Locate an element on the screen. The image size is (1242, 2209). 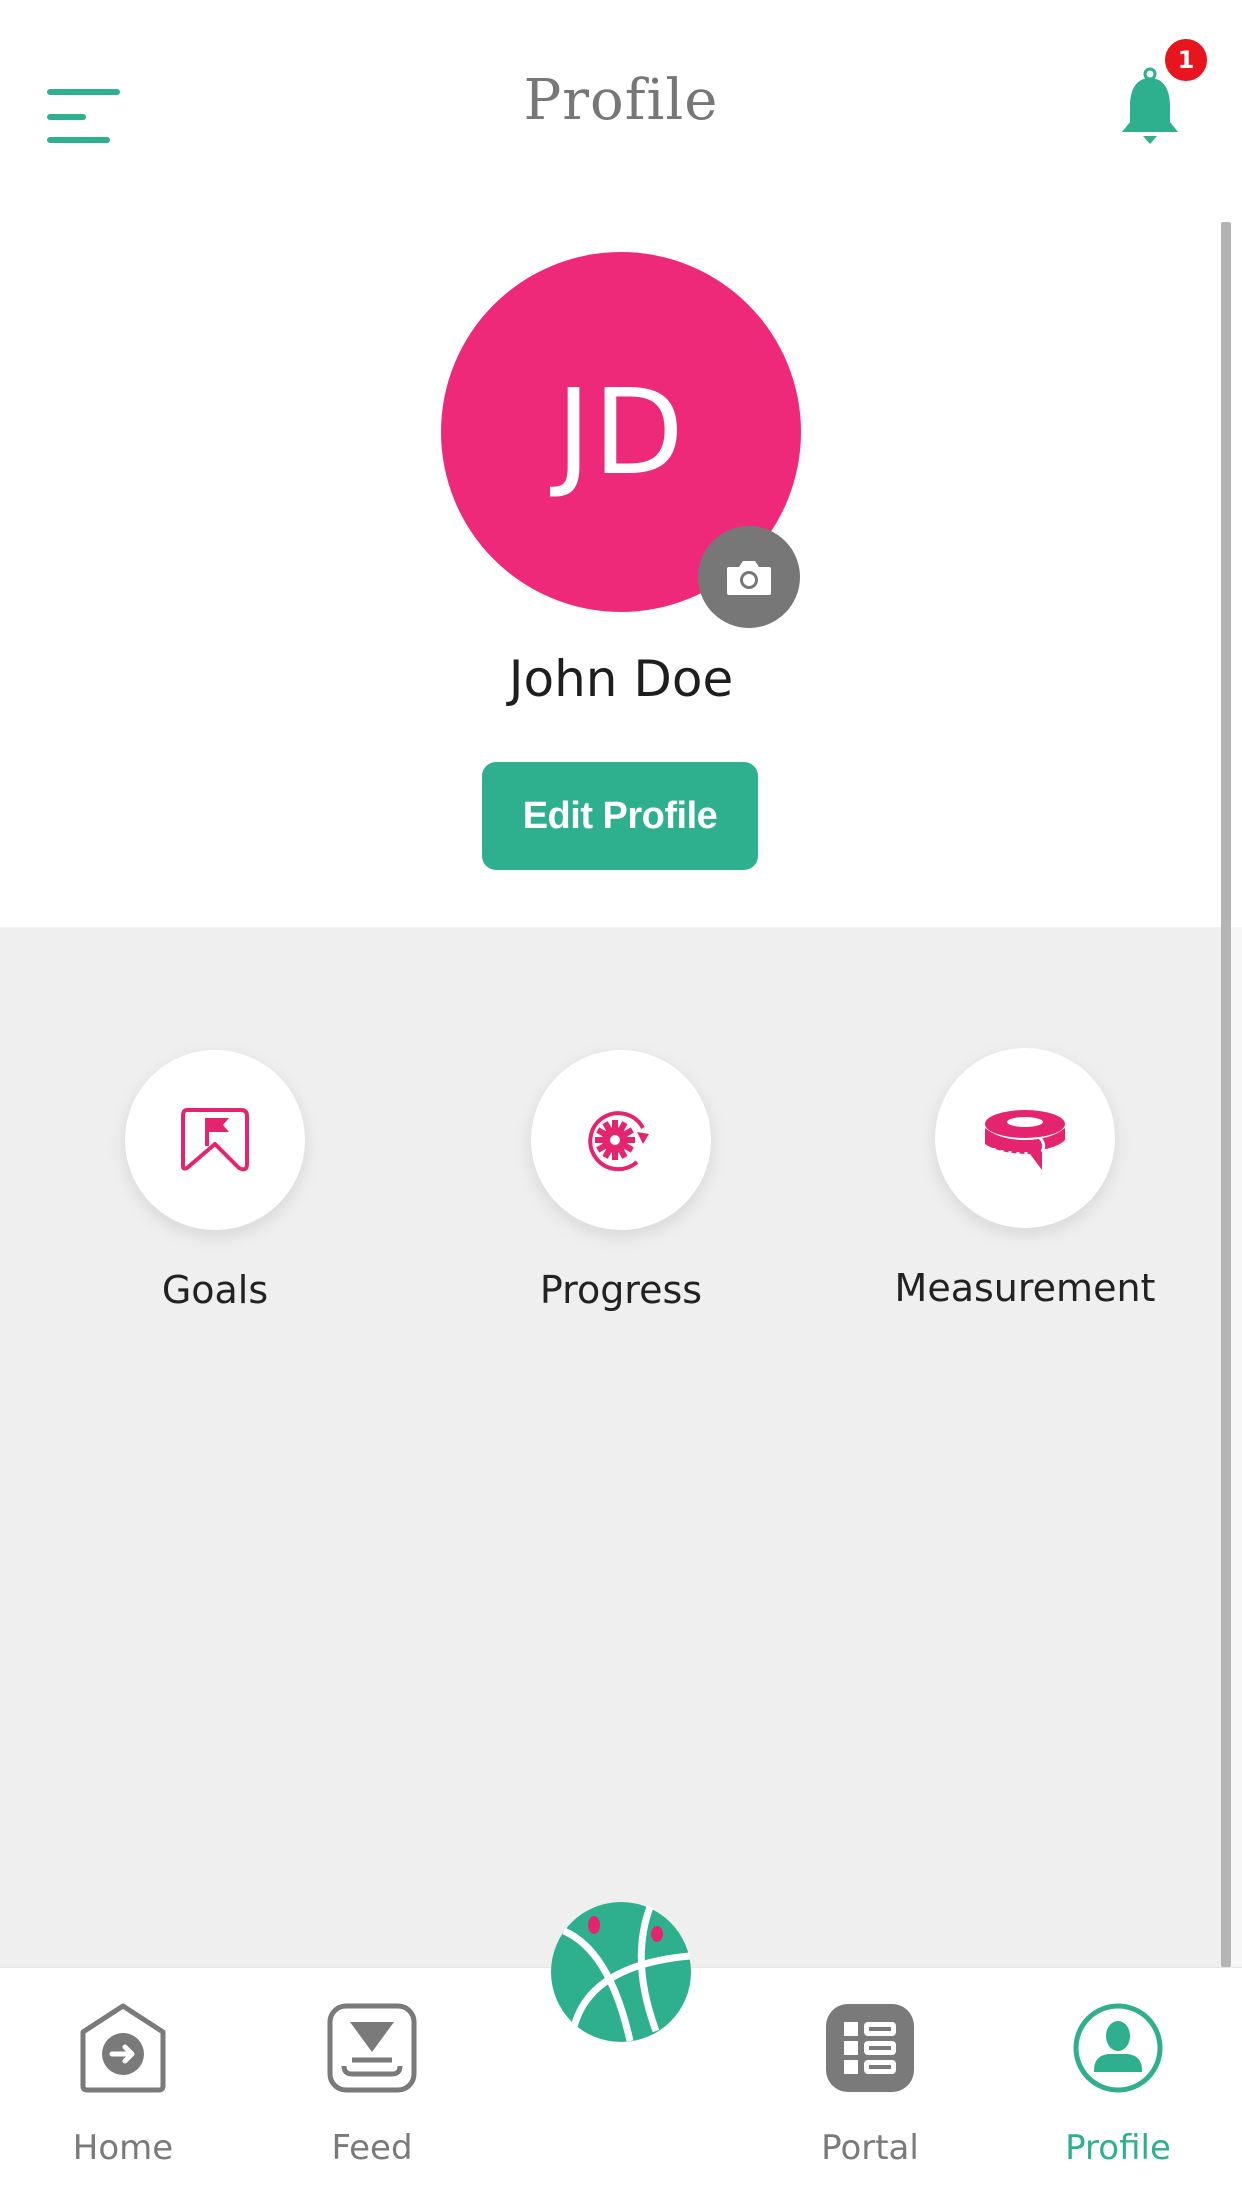
tile-progress: Progress is located at coordinates (621, 1181).